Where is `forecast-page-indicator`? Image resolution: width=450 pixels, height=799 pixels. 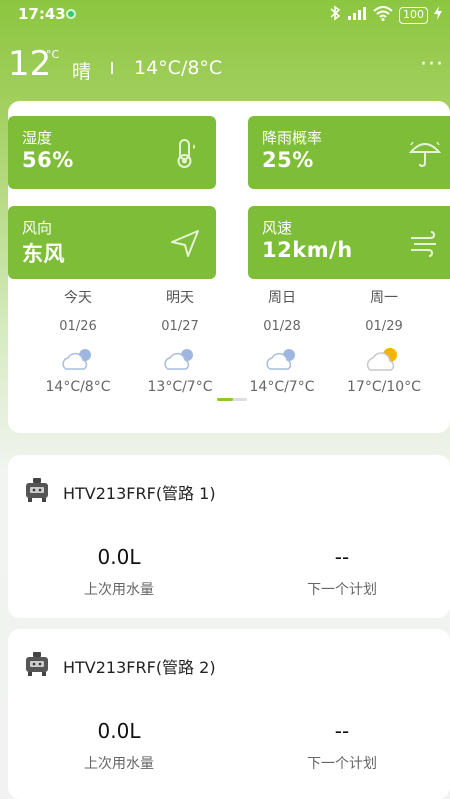 forecast-page-indicator is located at coordinates (232, 399).